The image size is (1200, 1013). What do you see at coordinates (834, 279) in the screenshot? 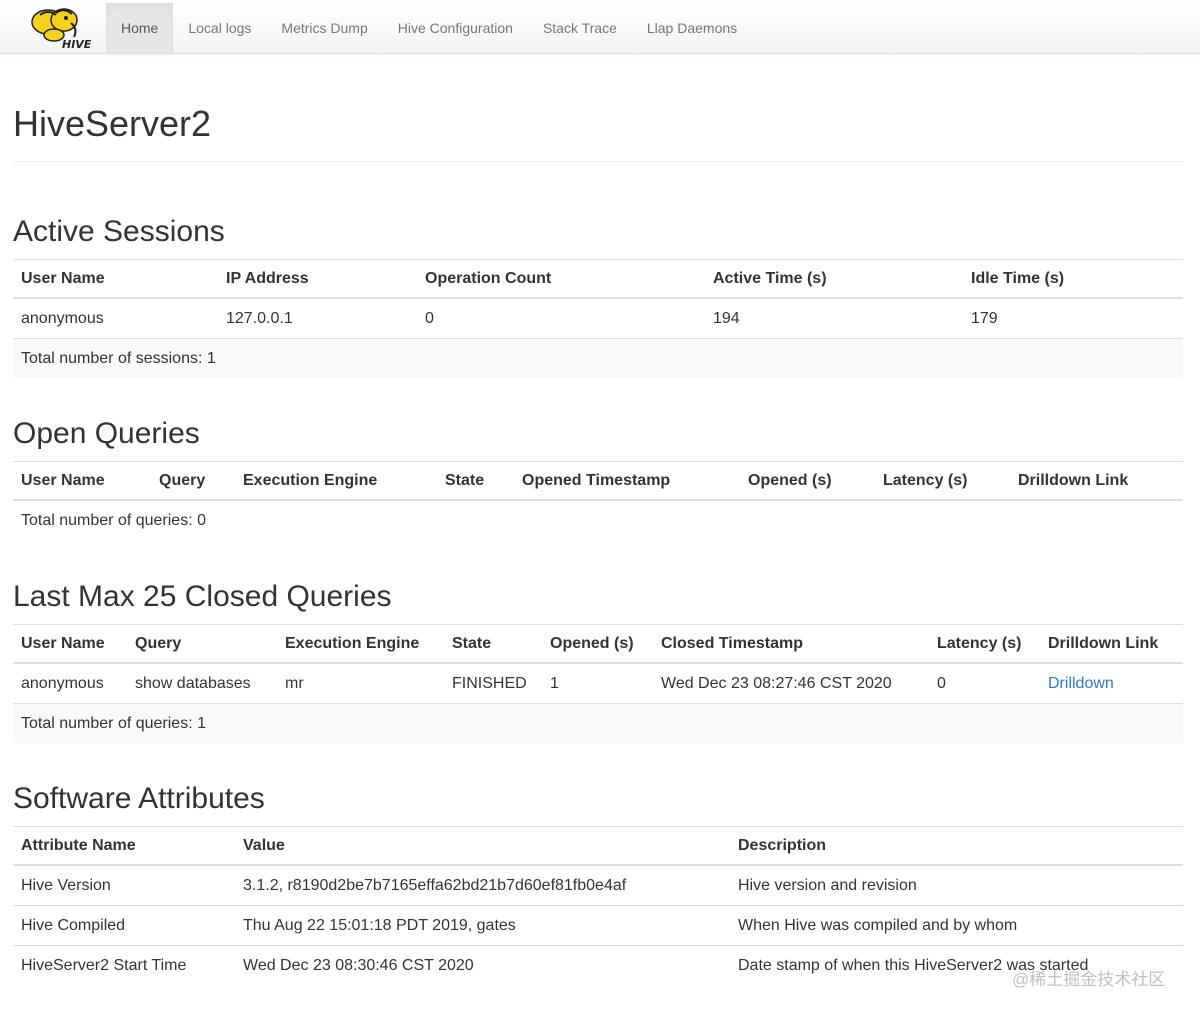
I see `column-header: Active Time (s)` at bounding box center [834, 279].